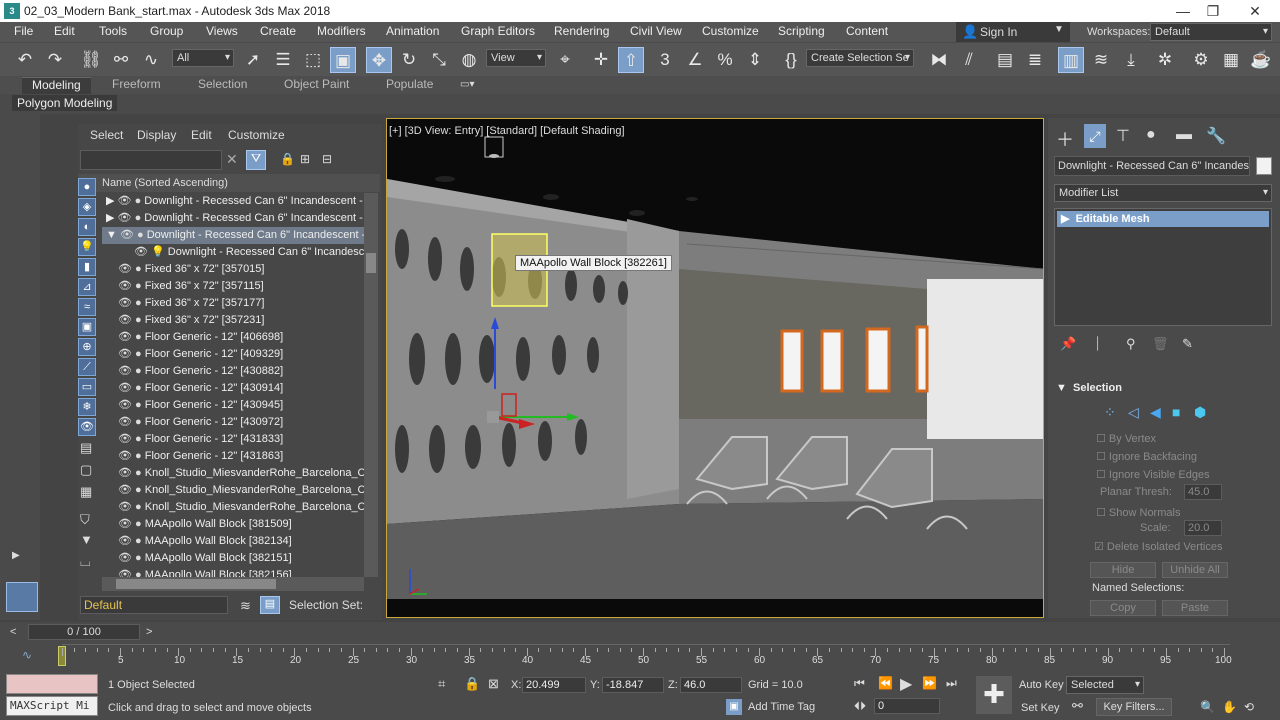 This screenshot has height=720, width=1280. Describe the element at coordinates (111, 235) in the screenshot. I see `collapse-icon: ▼` at that location.